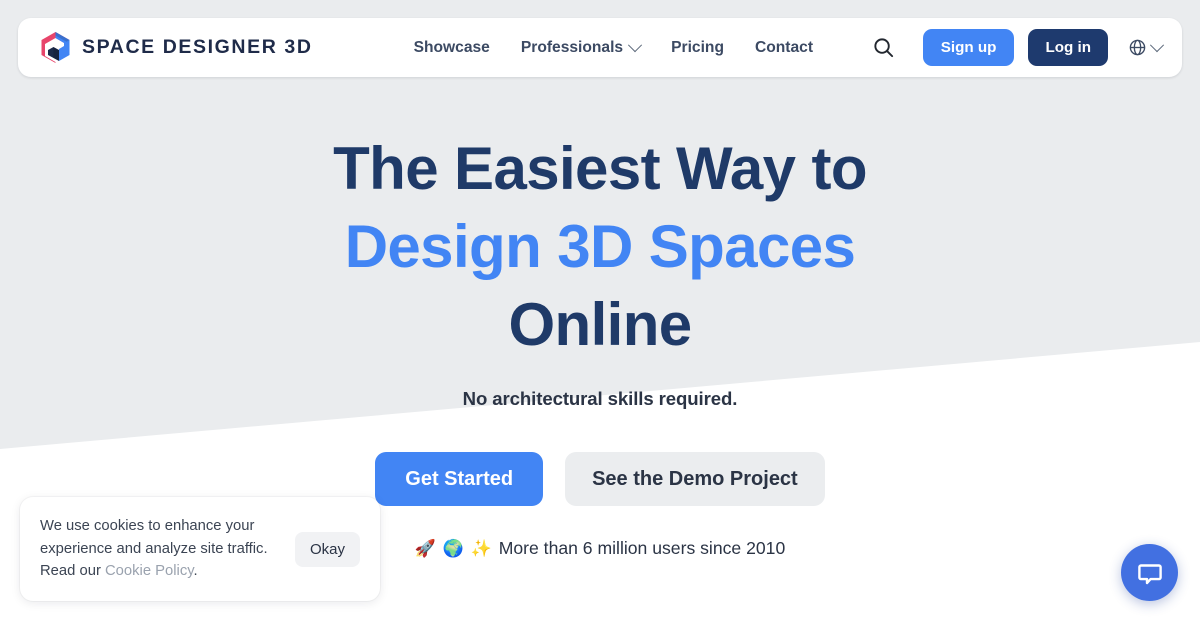 This screenshot has width=1200, height=623. I want to click on nav-item-showcase: Showcase, so click(452, 48).